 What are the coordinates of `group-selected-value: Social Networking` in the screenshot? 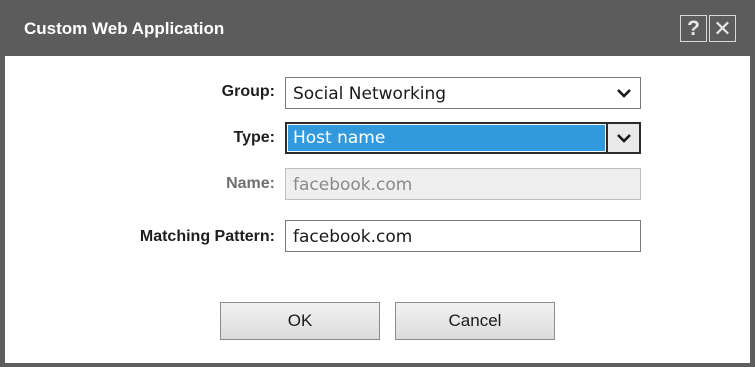 It's located at (370, 94).